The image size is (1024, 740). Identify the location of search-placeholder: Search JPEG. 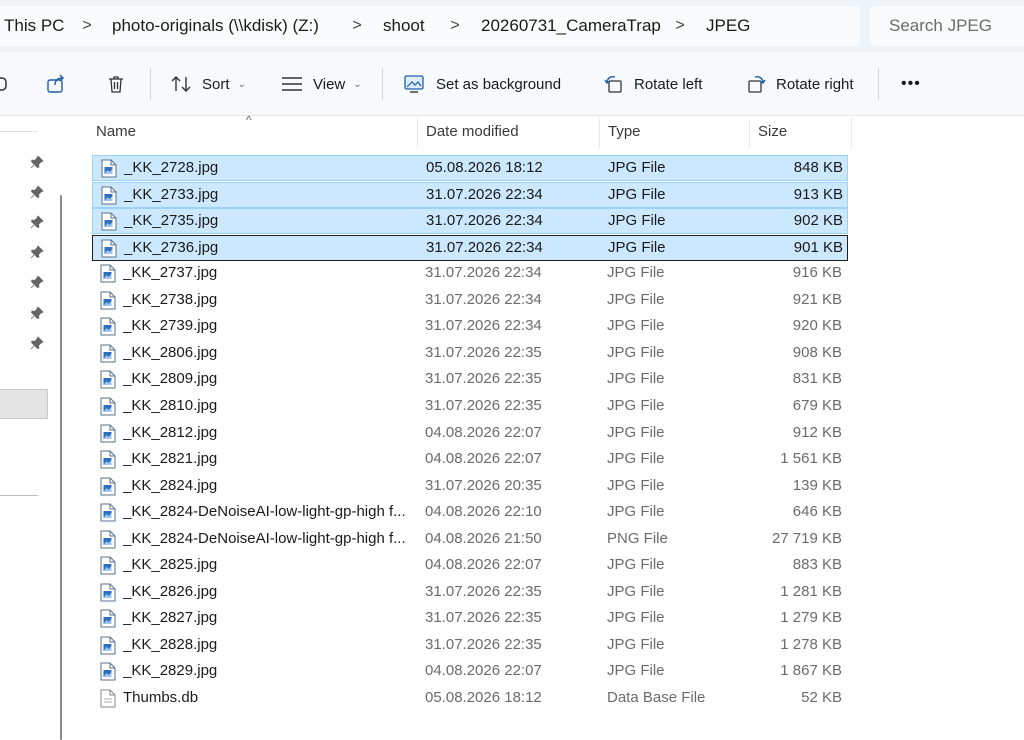
(940, 26).